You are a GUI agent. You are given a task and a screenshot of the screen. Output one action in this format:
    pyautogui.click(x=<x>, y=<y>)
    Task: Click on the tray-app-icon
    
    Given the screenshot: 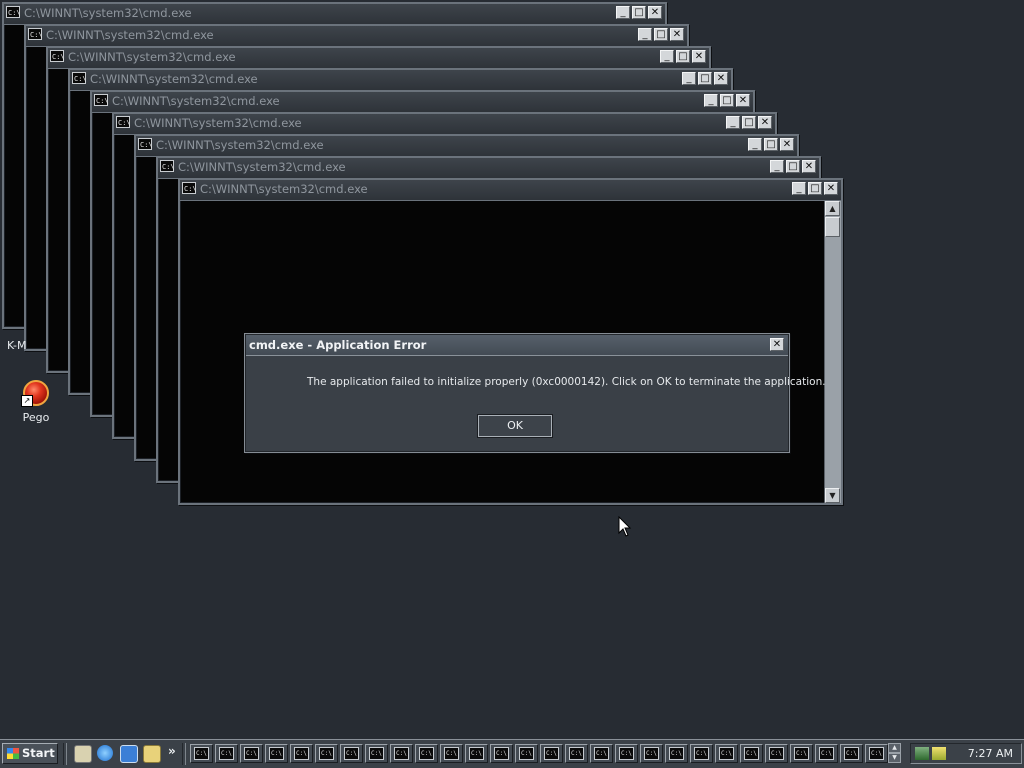 What is the action you would take?
    pyautogui.click(x=939, y=753)
    